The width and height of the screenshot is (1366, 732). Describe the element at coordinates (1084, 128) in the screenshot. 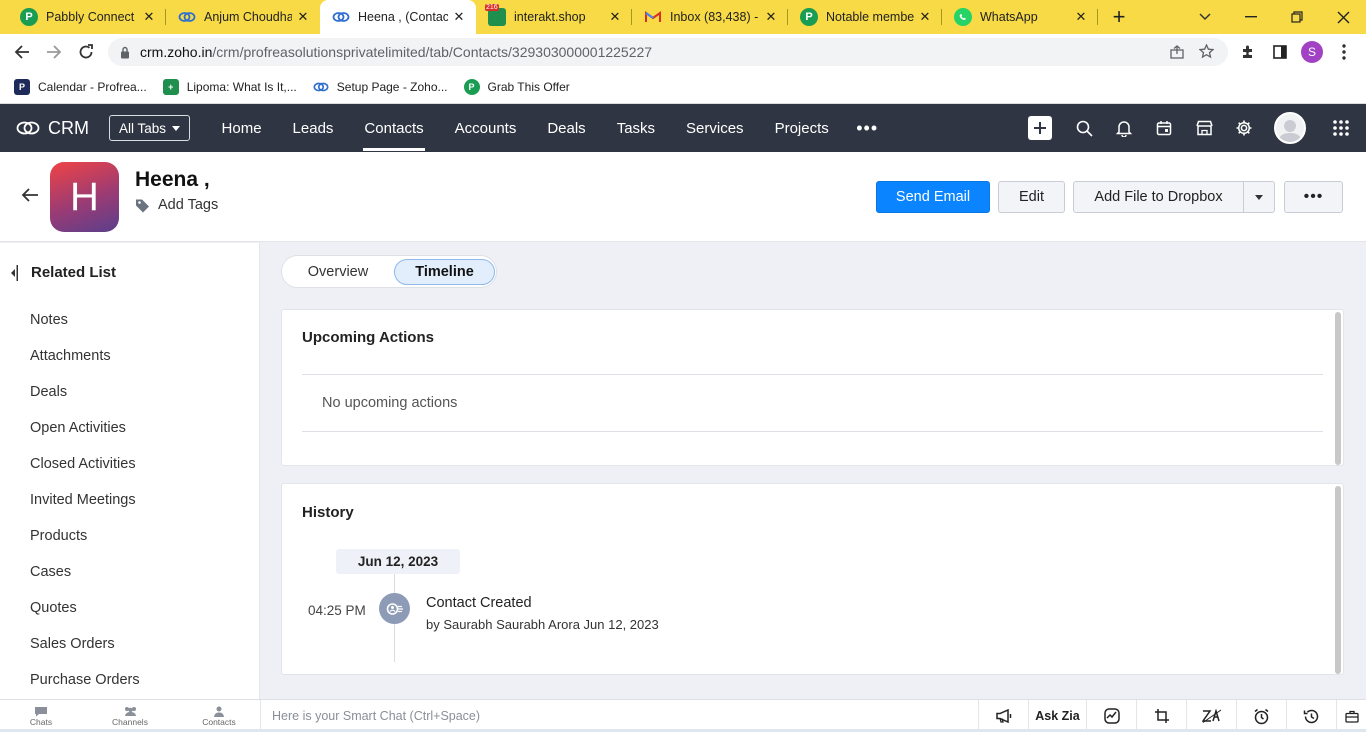

I see `search-icon` at that location.